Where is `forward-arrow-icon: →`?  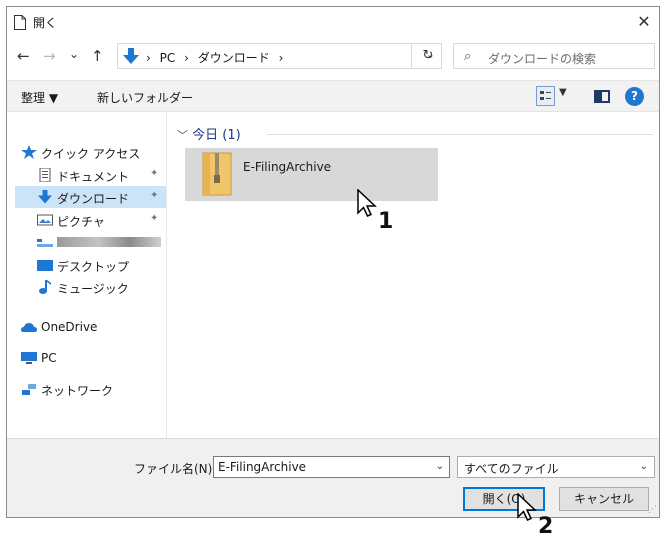
forward-arrow-icon: → is located at coordinates (49, 56).